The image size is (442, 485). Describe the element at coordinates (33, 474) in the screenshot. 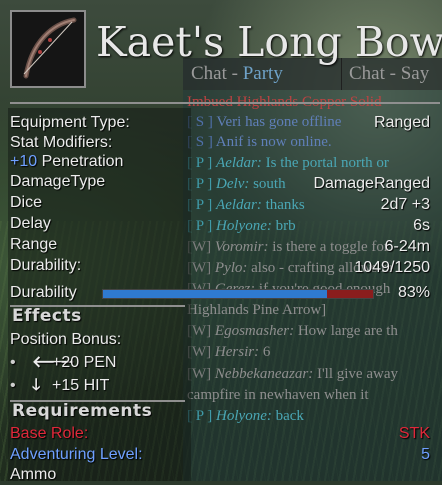

I see `ammo-label: Ammo` at that location.